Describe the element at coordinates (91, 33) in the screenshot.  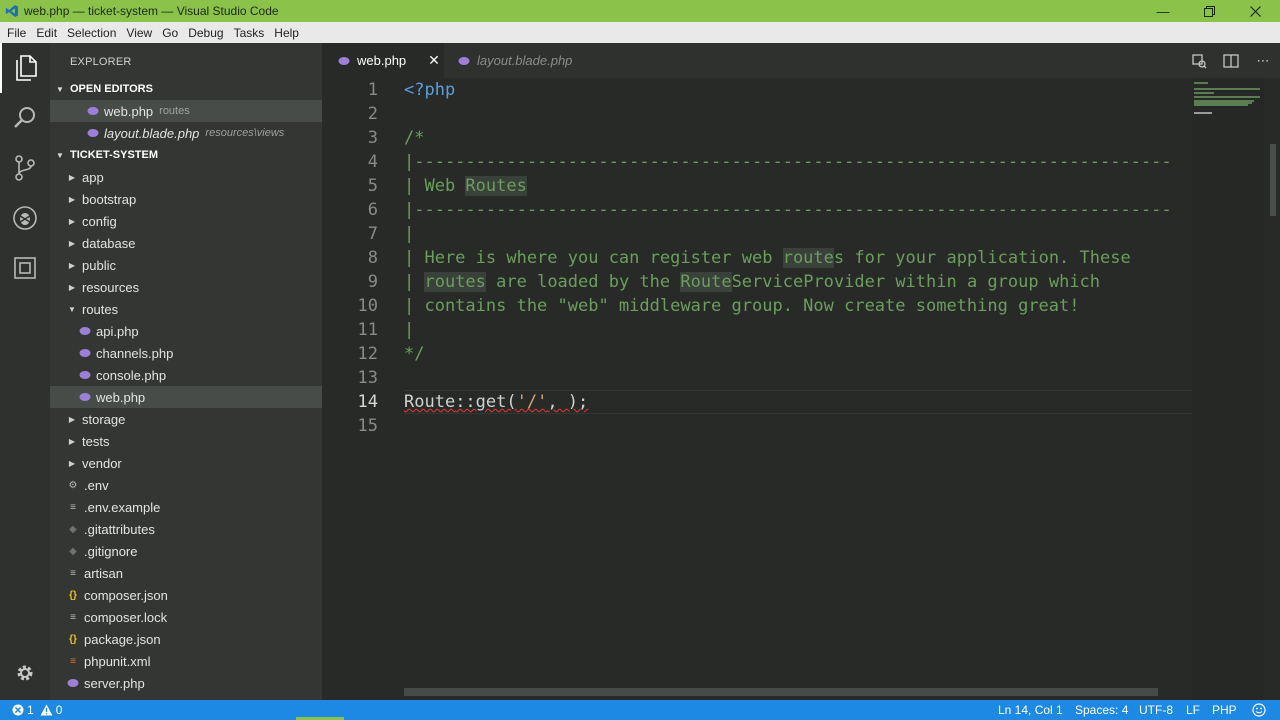
I see `menu-selection: Selection` at that location.